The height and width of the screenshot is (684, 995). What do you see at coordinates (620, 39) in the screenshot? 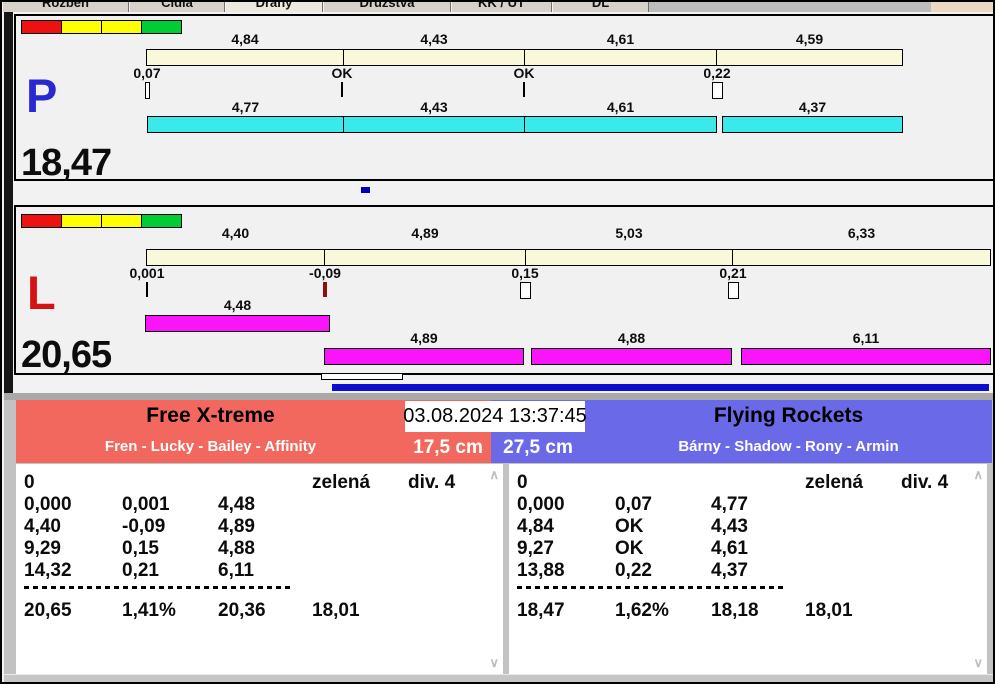
I see `split-time-label: 4,61` at bounding box center [620, 39].